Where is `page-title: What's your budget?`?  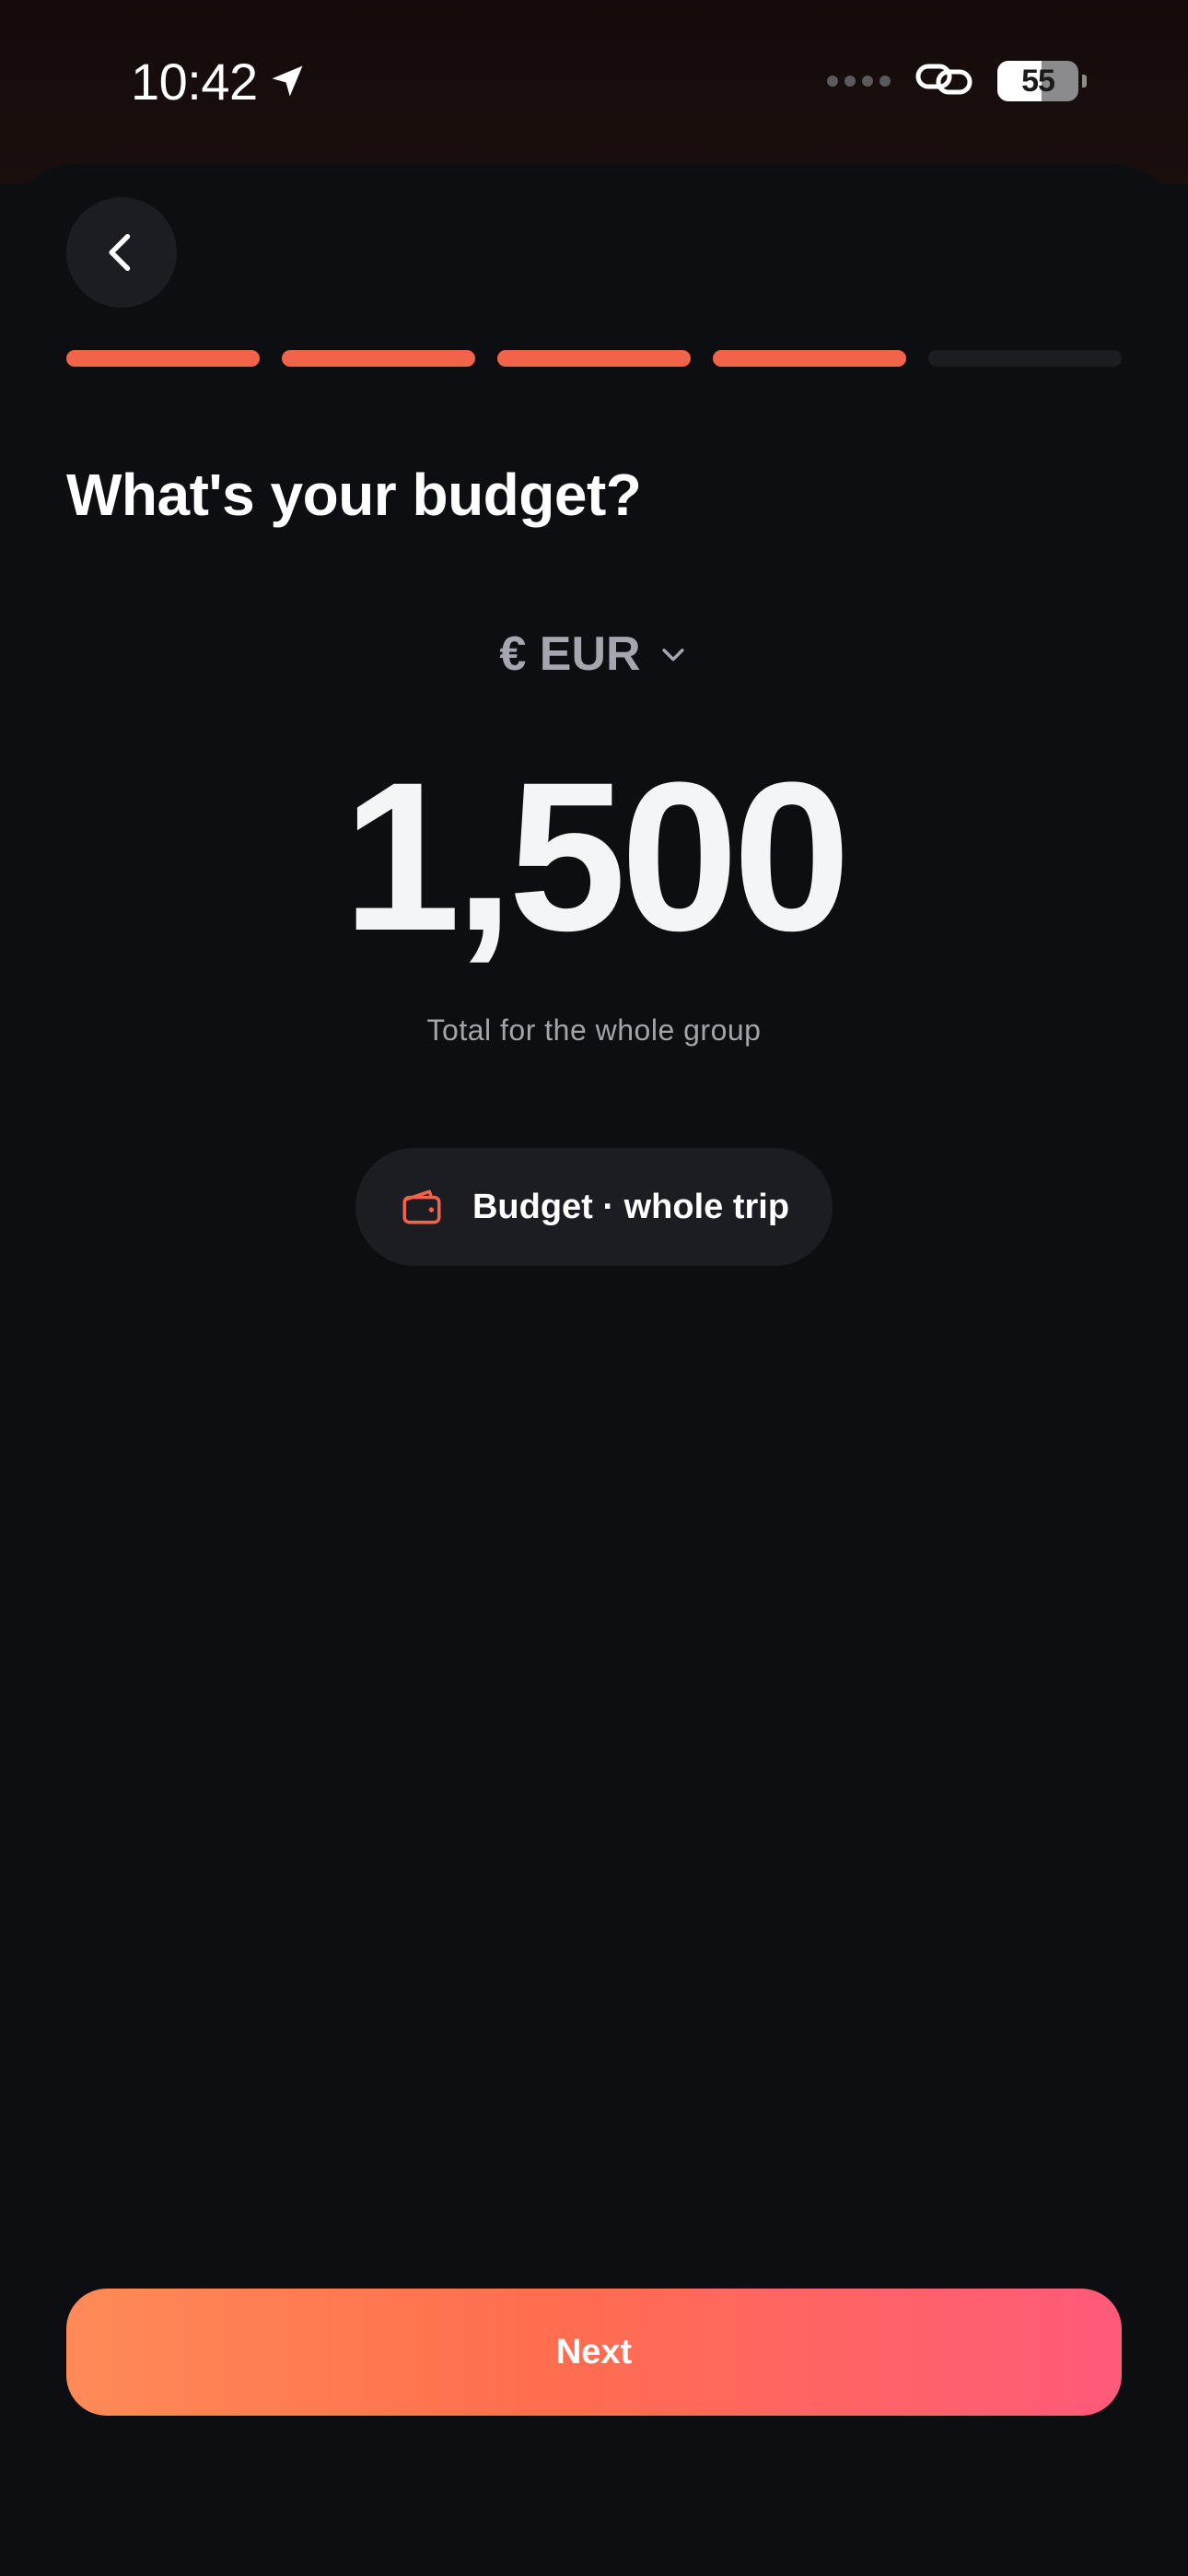
page-title: What's your budget? is located at coordinates (354, 495).